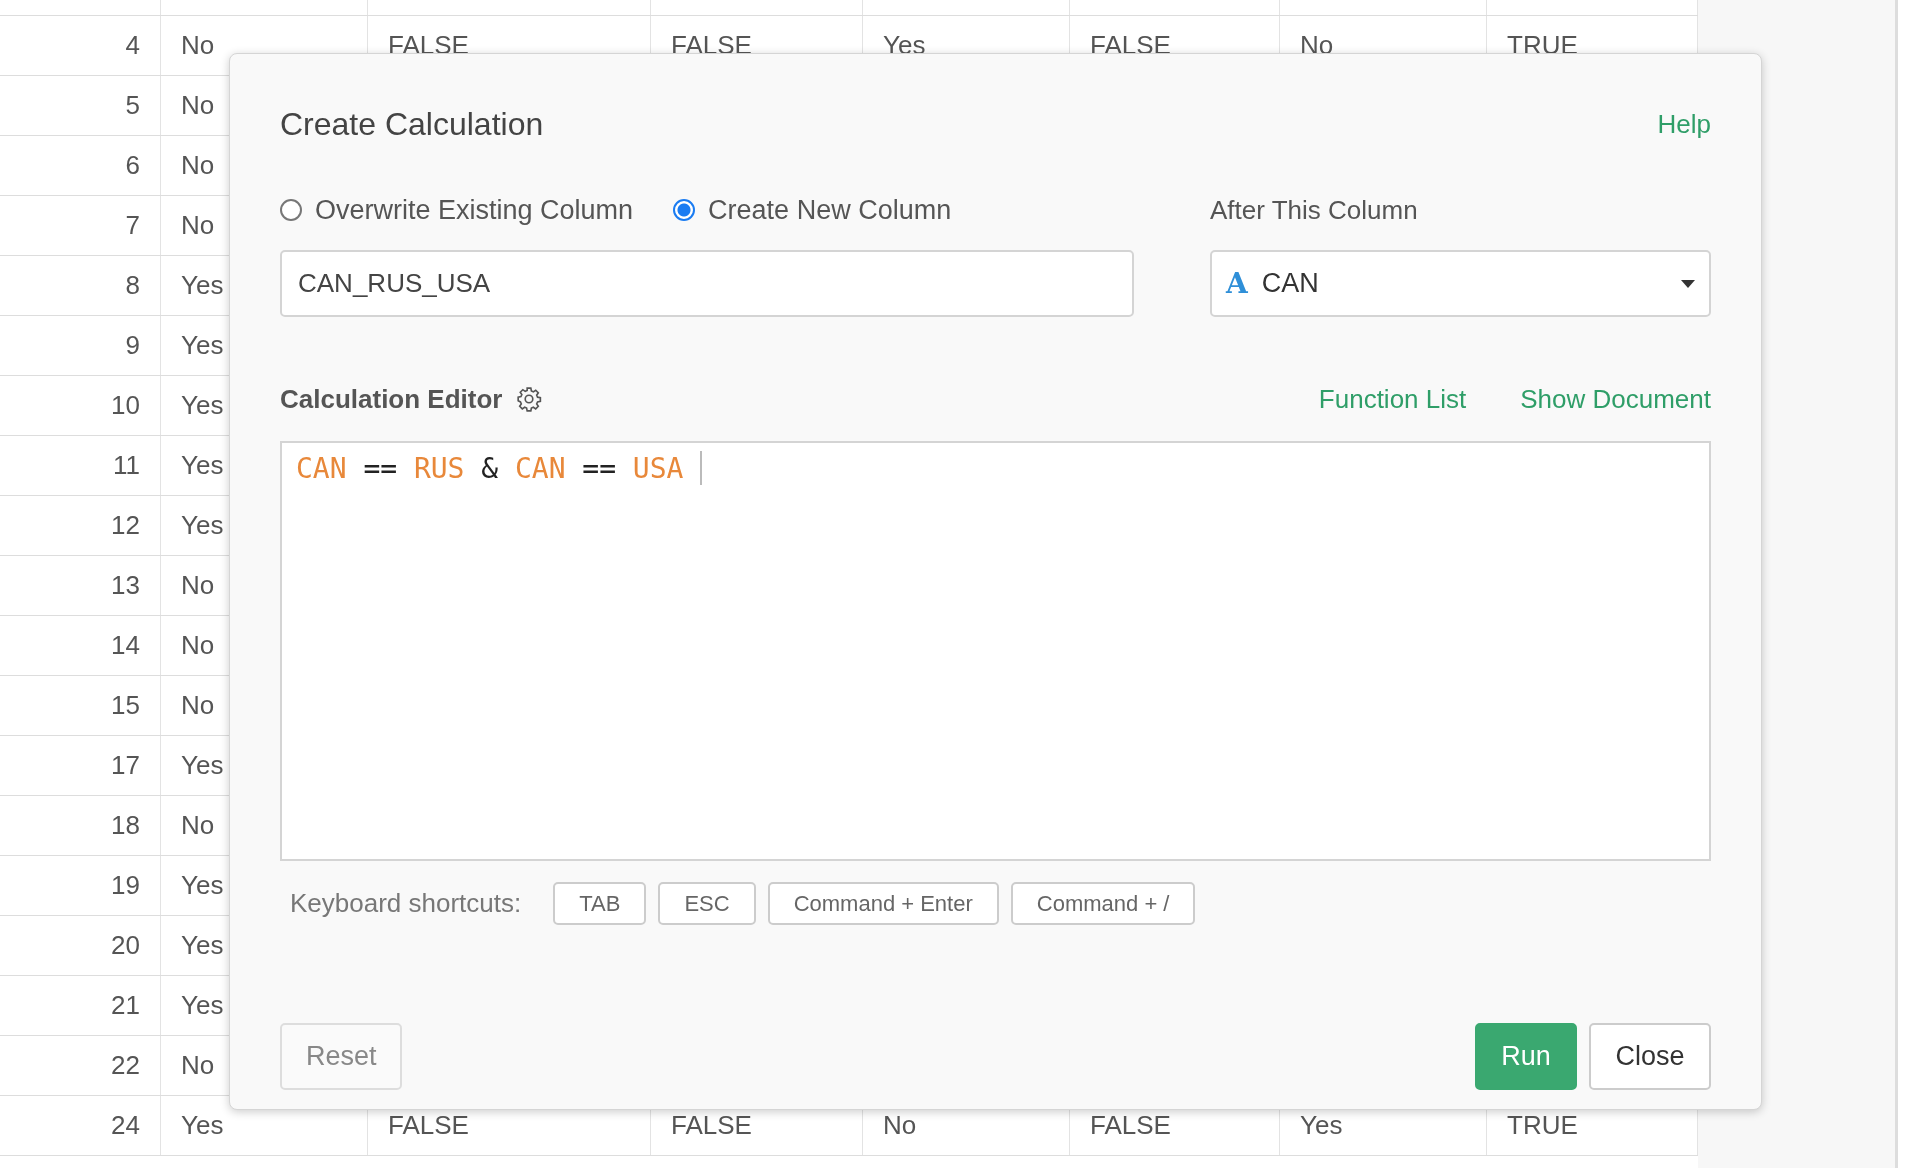 The image size is (1908, 1168). What do you see at coordinates (125, 765) in the screenshot?
I see `row-number: 17` at bounding box center [125, 765].